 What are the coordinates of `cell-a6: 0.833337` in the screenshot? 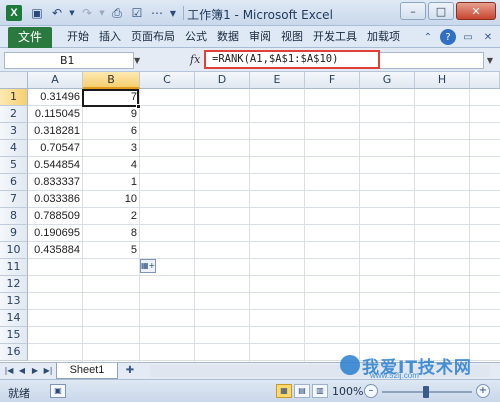 It's located at (55, 182).